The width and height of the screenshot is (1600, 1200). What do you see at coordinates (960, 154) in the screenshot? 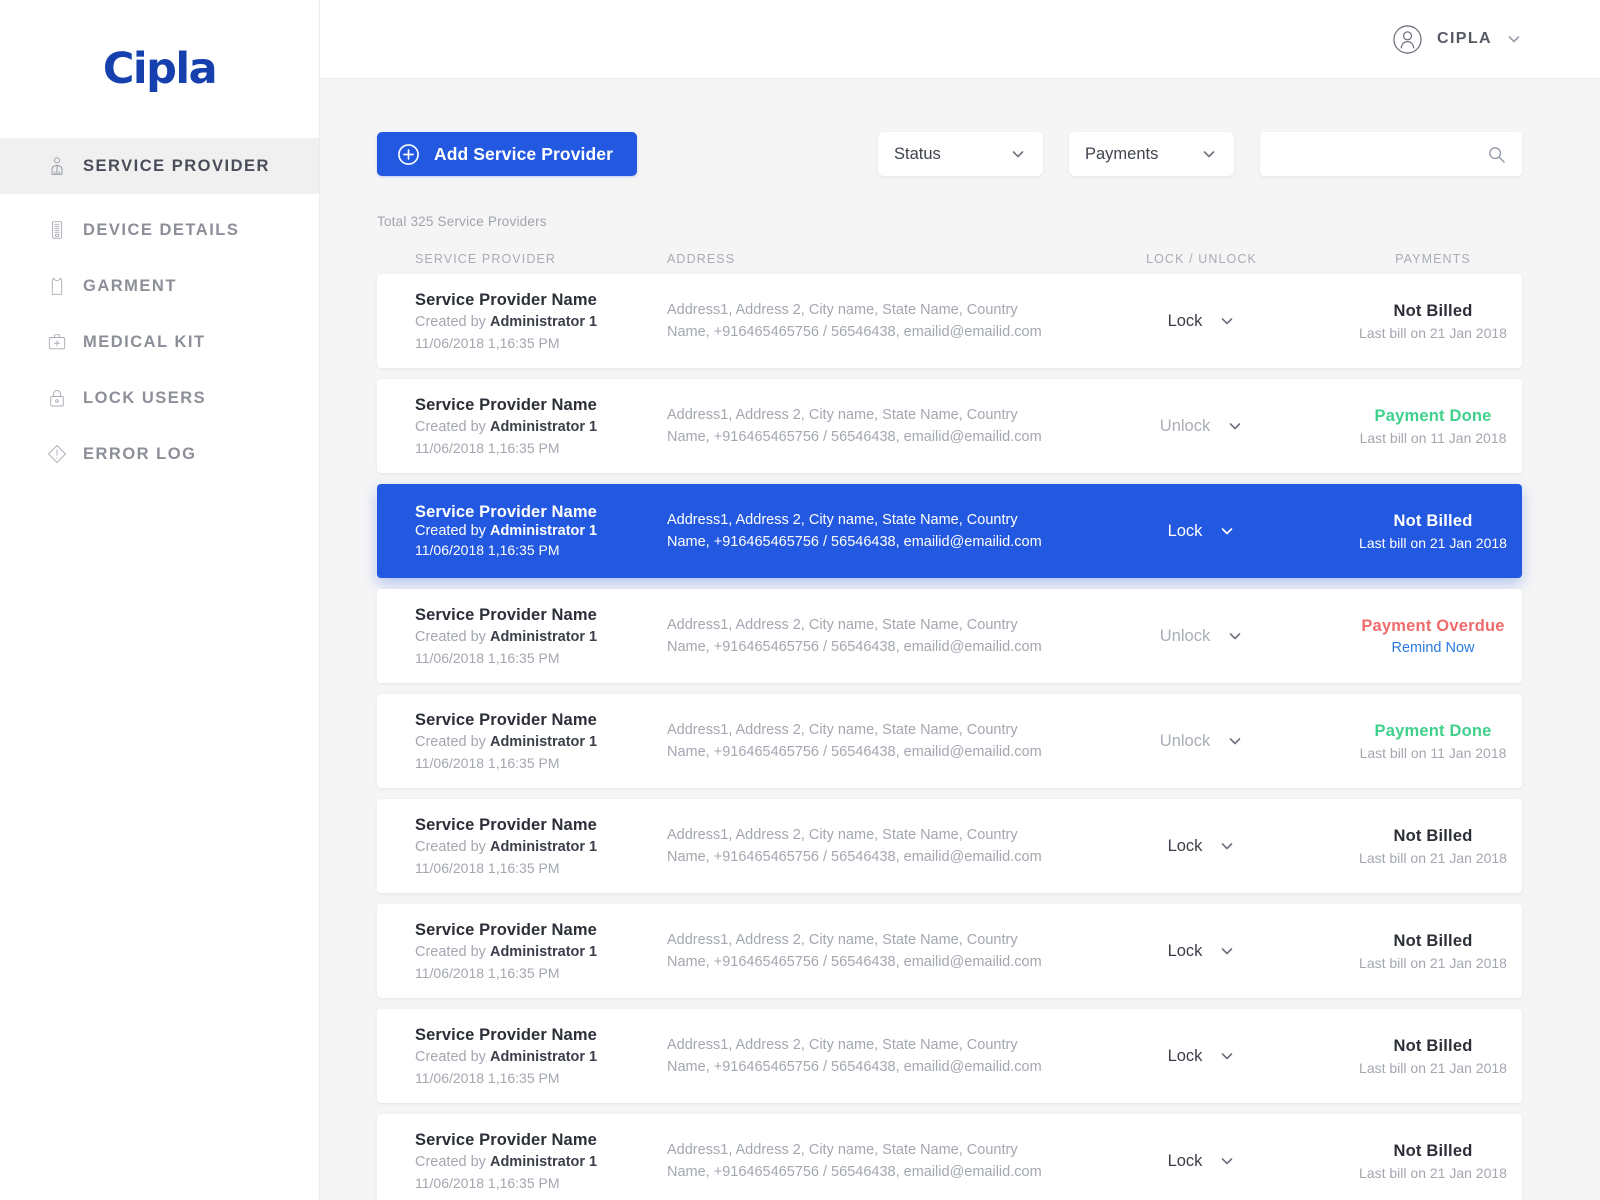
I see `status-filter-select: Status` at bounding box center [960, 154].